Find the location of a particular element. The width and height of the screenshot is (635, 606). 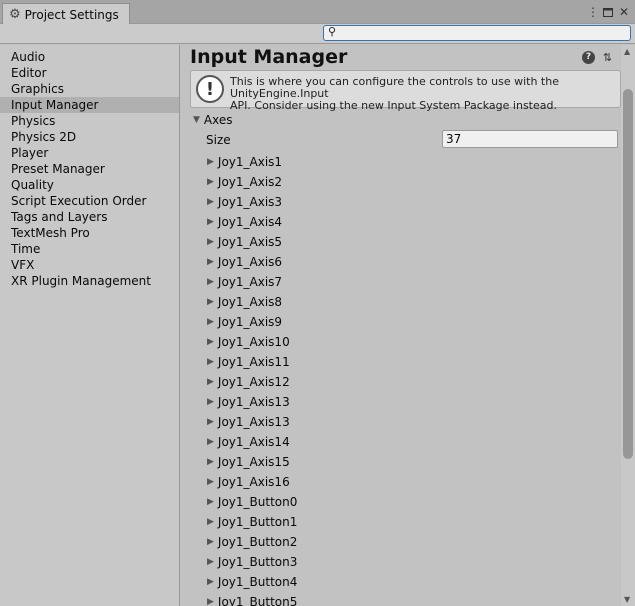

header-icons: ? ⇅ ⚙ is located at coordinates (601, 57).